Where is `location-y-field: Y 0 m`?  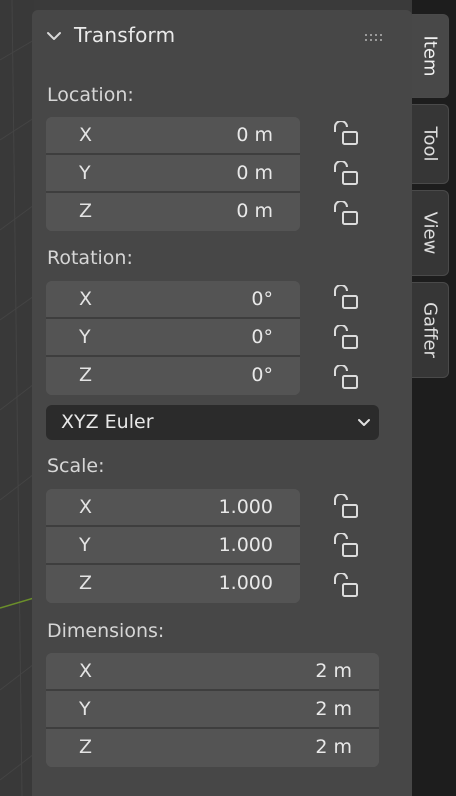
location-y-field: Y 0 m is located at coordinates (173, 174).